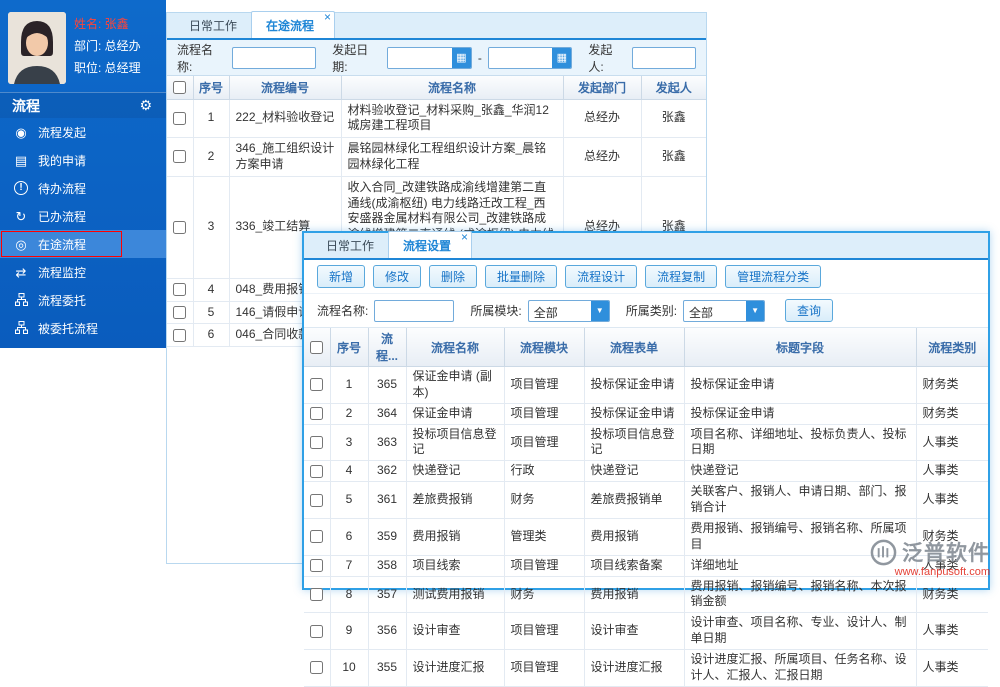  I want to click on col-process-category: 流程类别, so click(951, 347).